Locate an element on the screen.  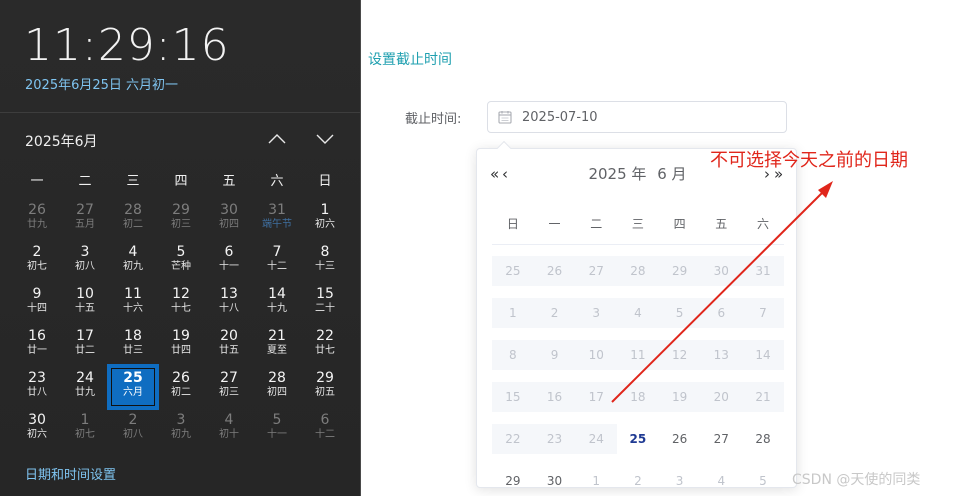
flyout-day-cell: 30 初六 is located at coordinates (37, 429).